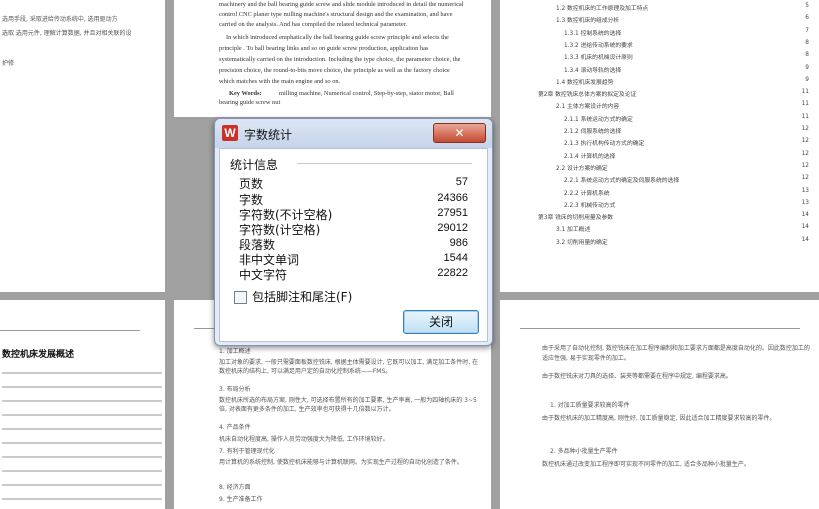 The image size is (819, 509). Describe the element at coordinates (598, 44) in the screenshot. I see `toc-entry: 1.3.2 进给传动系统的要求` at that location.